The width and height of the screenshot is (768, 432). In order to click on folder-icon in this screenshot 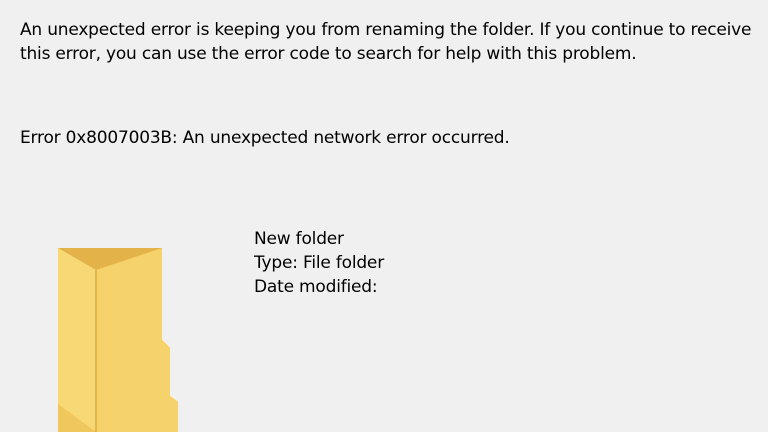, I will do `click(118, 340)`.